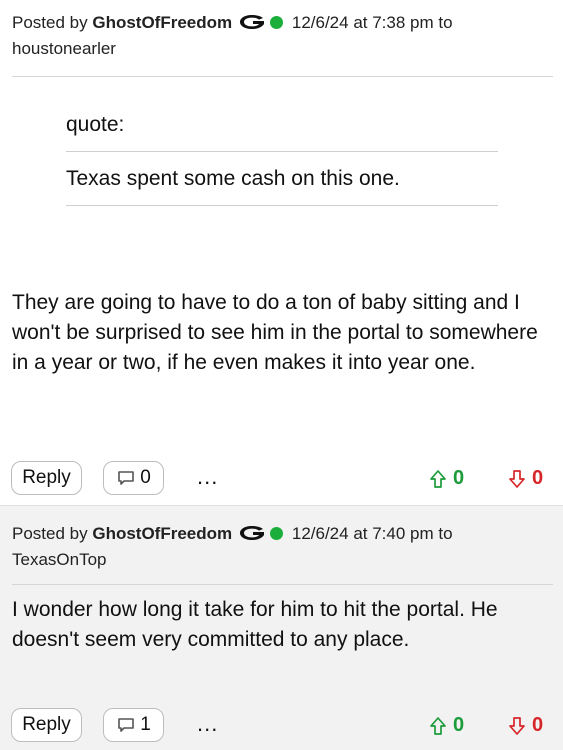  What do you see at coordinates (233, 178) in the screenshot?
I see `quote-text: Texas spent some cash on this one.` at bounding box center [233, 178].